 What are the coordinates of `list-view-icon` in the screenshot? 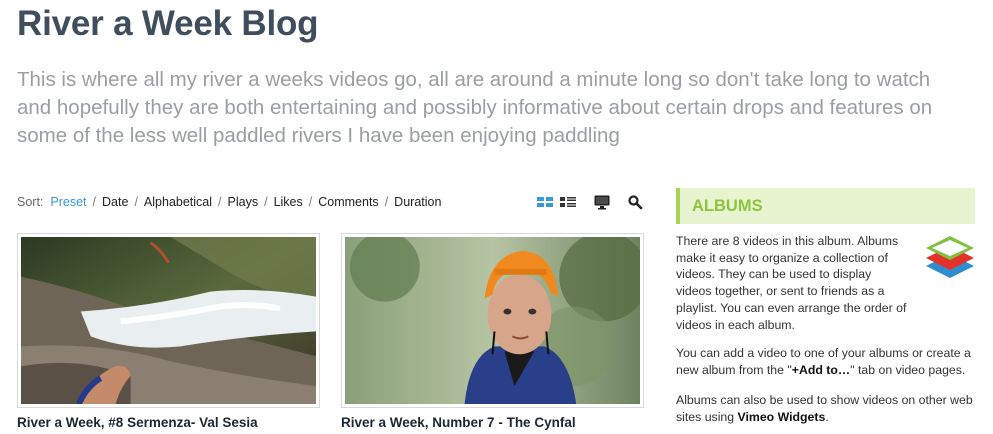 It's located at (568, 202).